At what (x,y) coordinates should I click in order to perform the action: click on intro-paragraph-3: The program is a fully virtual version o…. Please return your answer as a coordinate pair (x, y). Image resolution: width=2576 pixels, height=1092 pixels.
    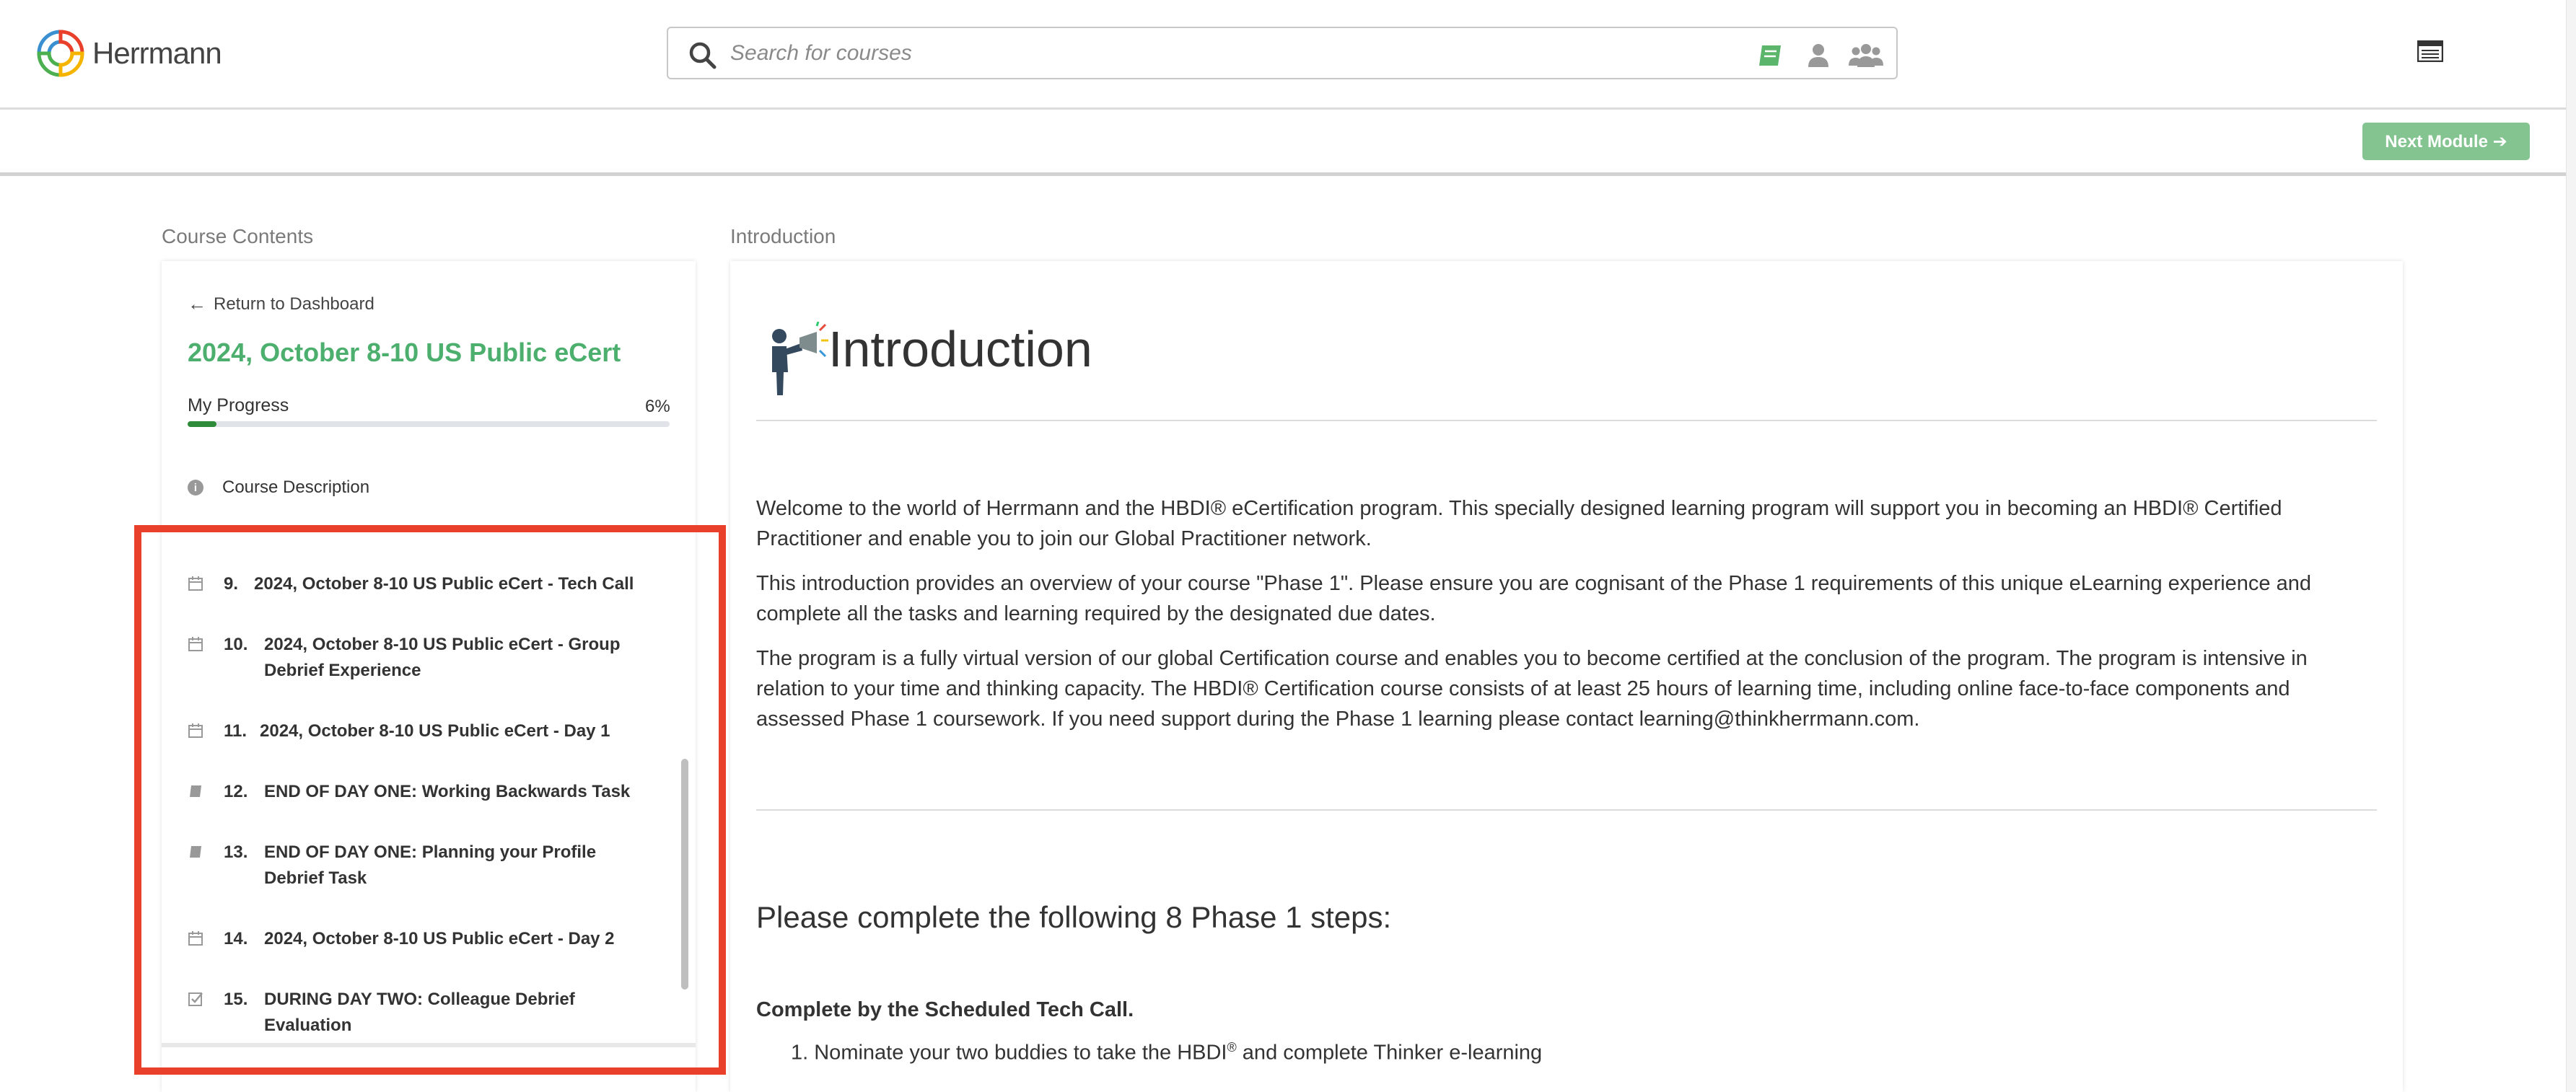
    Looking at the image, I should click on (1532, 689).